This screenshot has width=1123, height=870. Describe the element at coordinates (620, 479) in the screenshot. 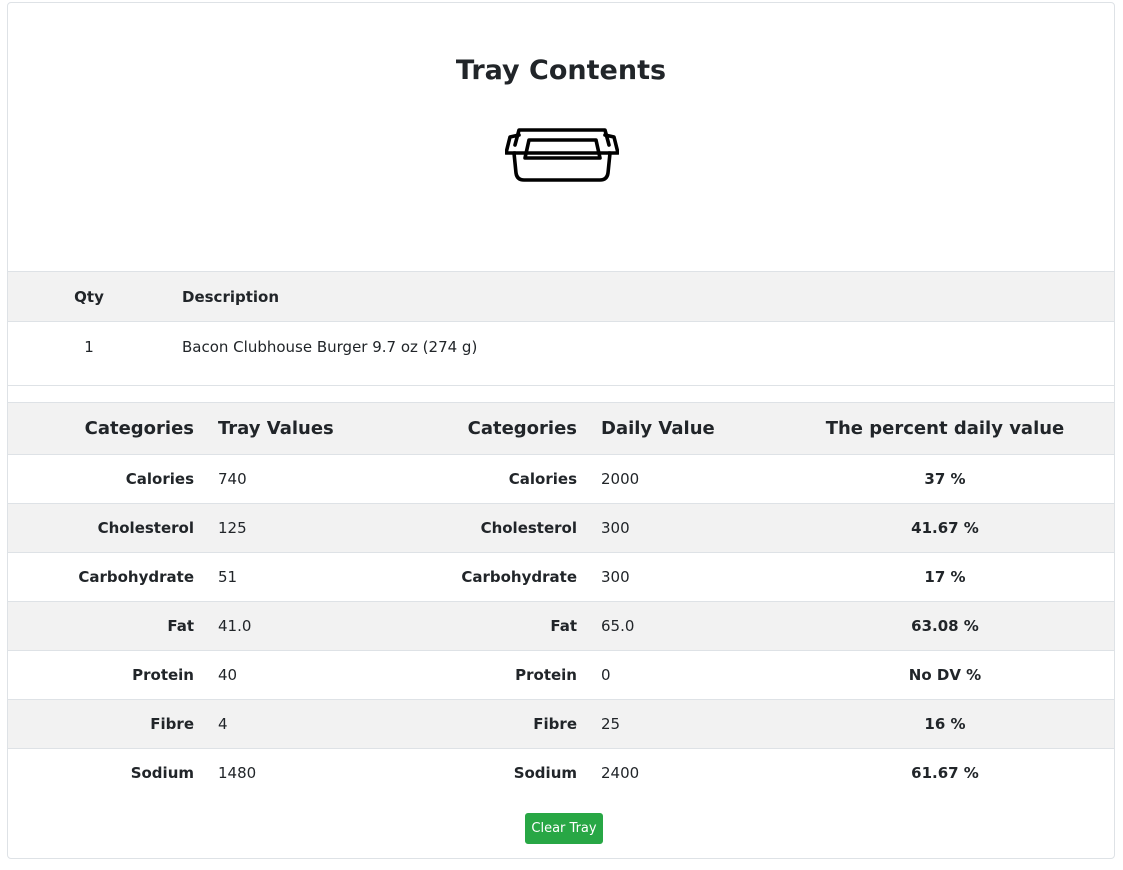

I see `daily-value: 2000` at that location.